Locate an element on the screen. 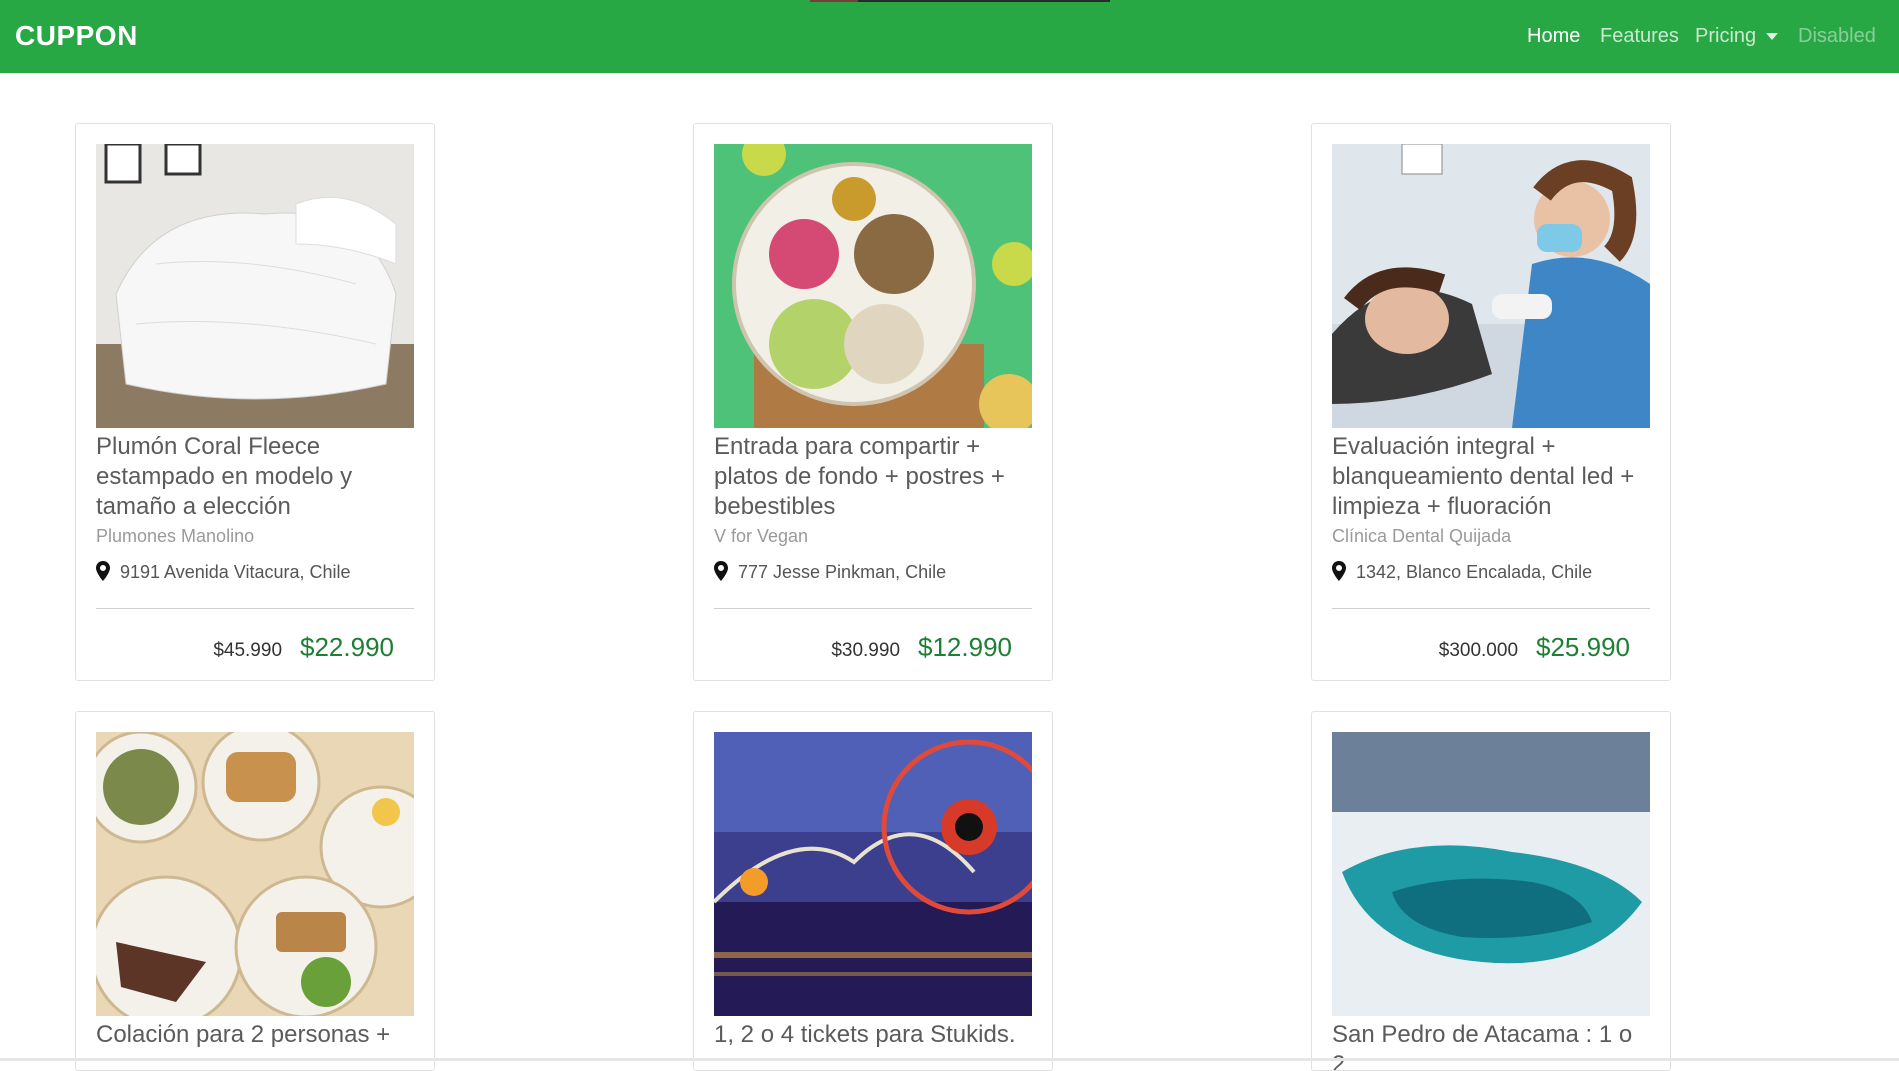  deal-card: 1, 2 o 4 tickets para Stukids. is located at coordinates (873, 891).